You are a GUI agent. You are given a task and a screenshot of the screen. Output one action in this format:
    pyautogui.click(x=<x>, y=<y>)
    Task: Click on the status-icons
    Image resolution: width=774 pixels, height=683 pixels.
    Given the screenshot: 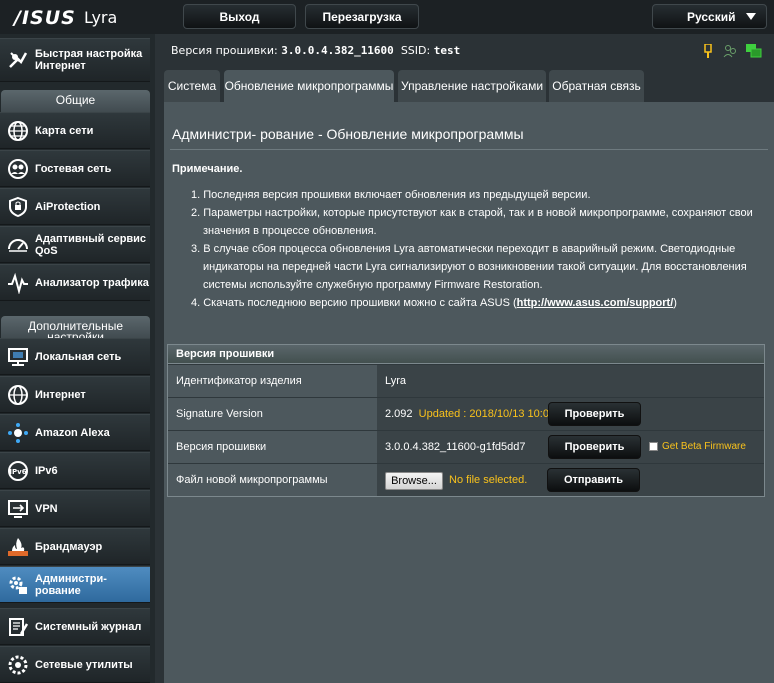 What is the action you would take?
    pyautogui.click(x=732, y=52)
    